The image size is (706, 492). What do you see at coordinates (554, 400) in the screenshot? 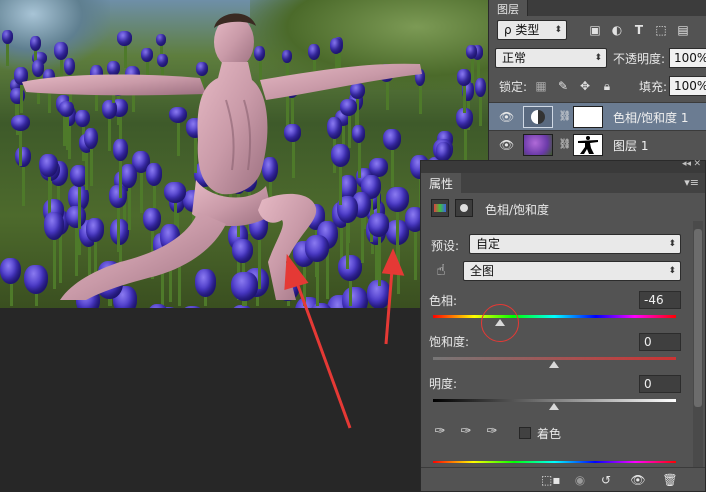
I see `lightness-slider-track` at bounding box center [554, 400].